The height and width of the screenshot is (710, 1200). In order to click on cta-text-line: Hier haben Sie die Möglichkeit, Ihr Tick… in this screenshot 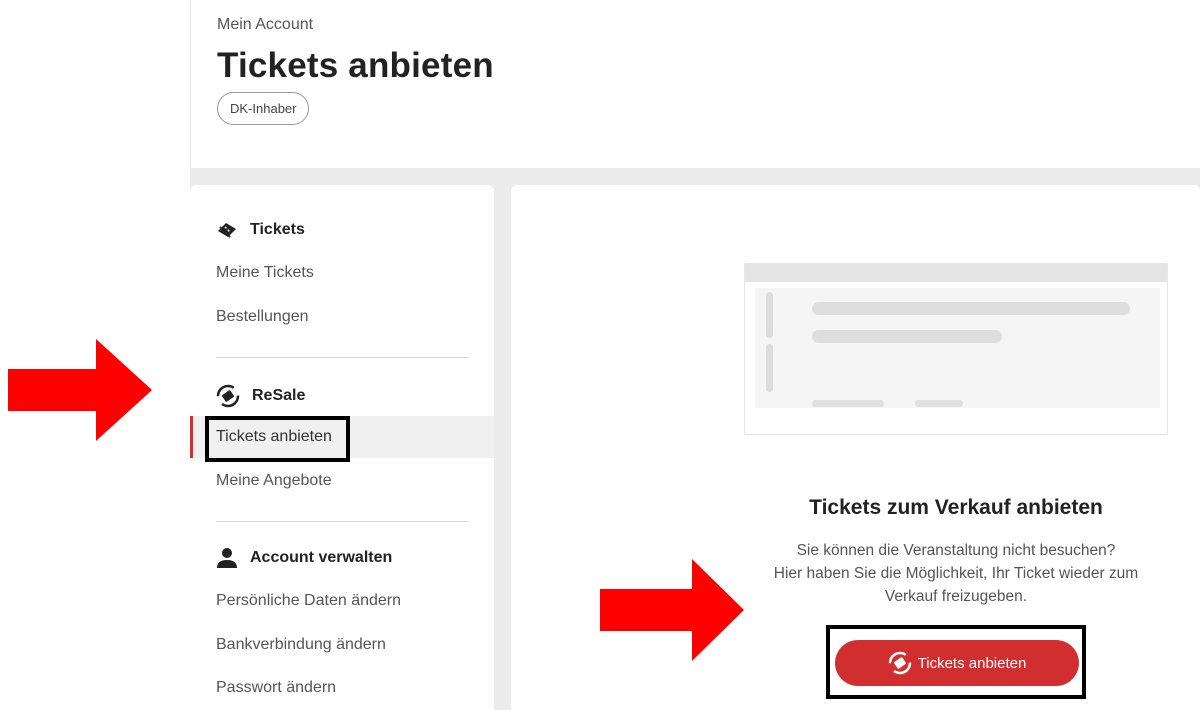, I will do `click(956, 573)`.